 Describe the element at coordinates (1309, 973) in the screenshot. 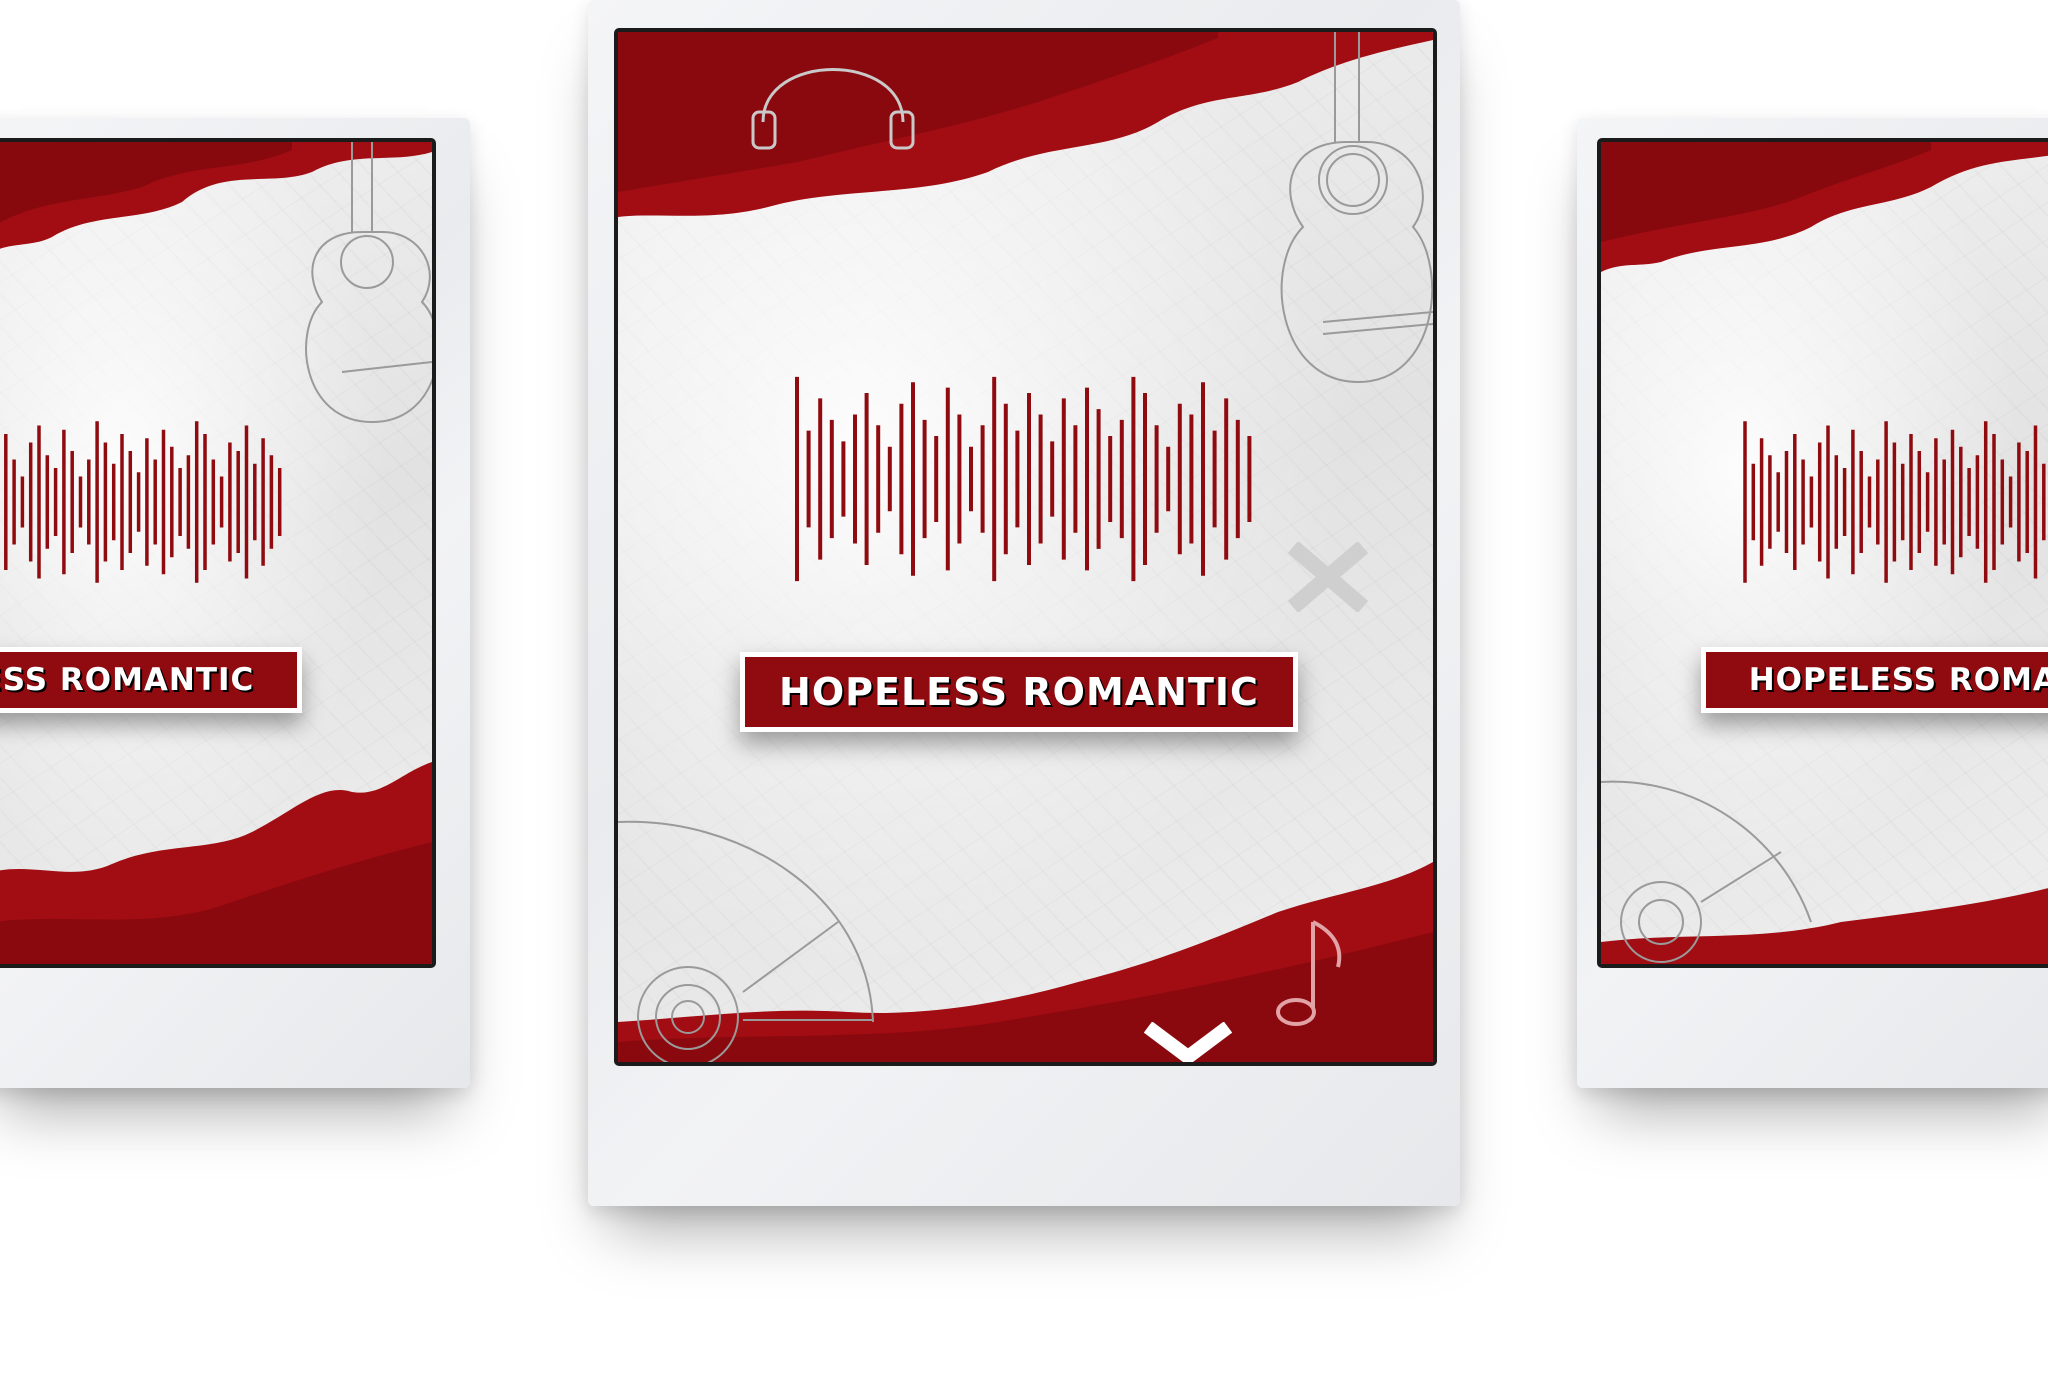

I see `music-note-icon` at that location.